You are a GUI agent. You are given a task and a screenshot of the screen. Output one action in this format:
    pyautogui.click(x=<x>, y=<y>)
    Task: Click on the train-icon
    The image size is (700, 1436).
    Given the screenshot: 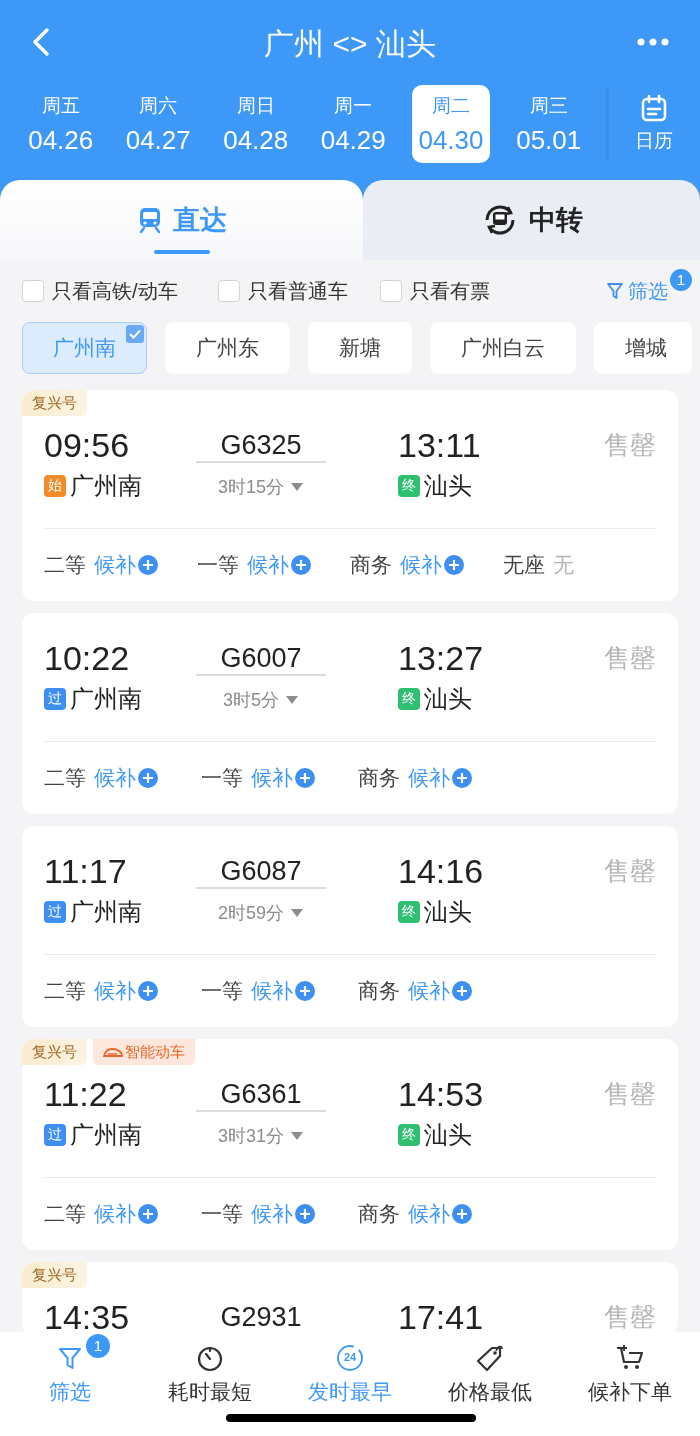 What is the action you would take?
    pyautogui.click(x=113, y=1052)
    